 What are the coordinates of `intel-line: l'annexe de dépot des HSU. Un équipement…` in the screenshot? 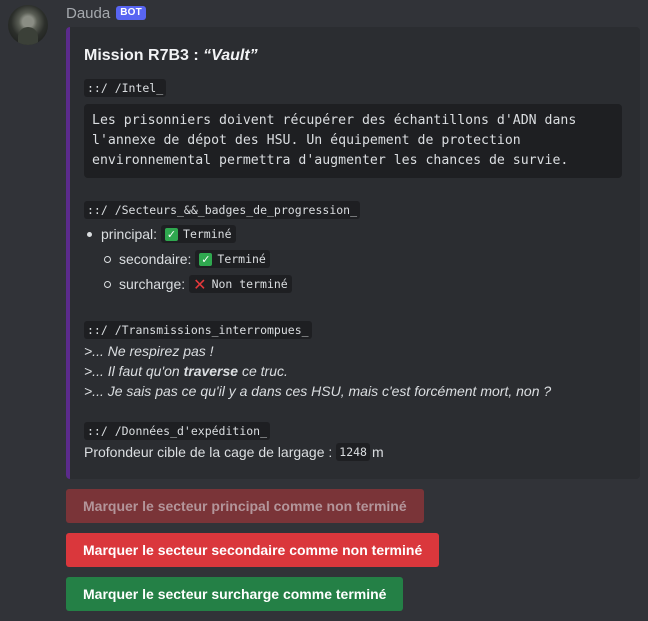 It's located at (306, 140).